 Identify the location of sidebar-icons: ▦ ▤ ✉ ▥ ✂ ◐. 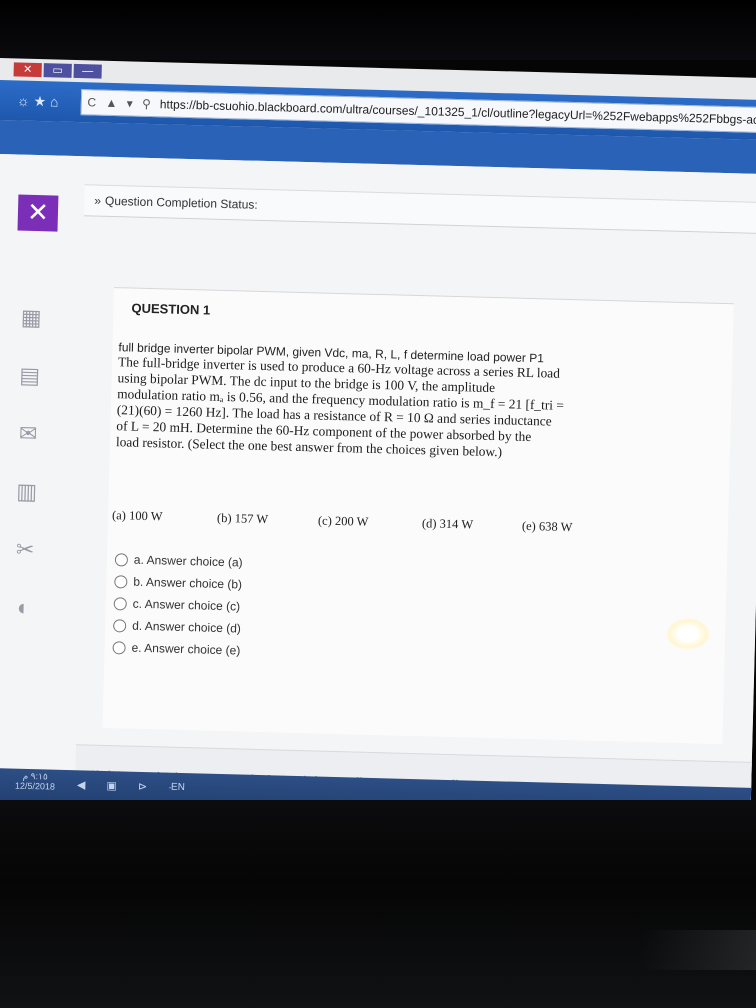
(26, 478).